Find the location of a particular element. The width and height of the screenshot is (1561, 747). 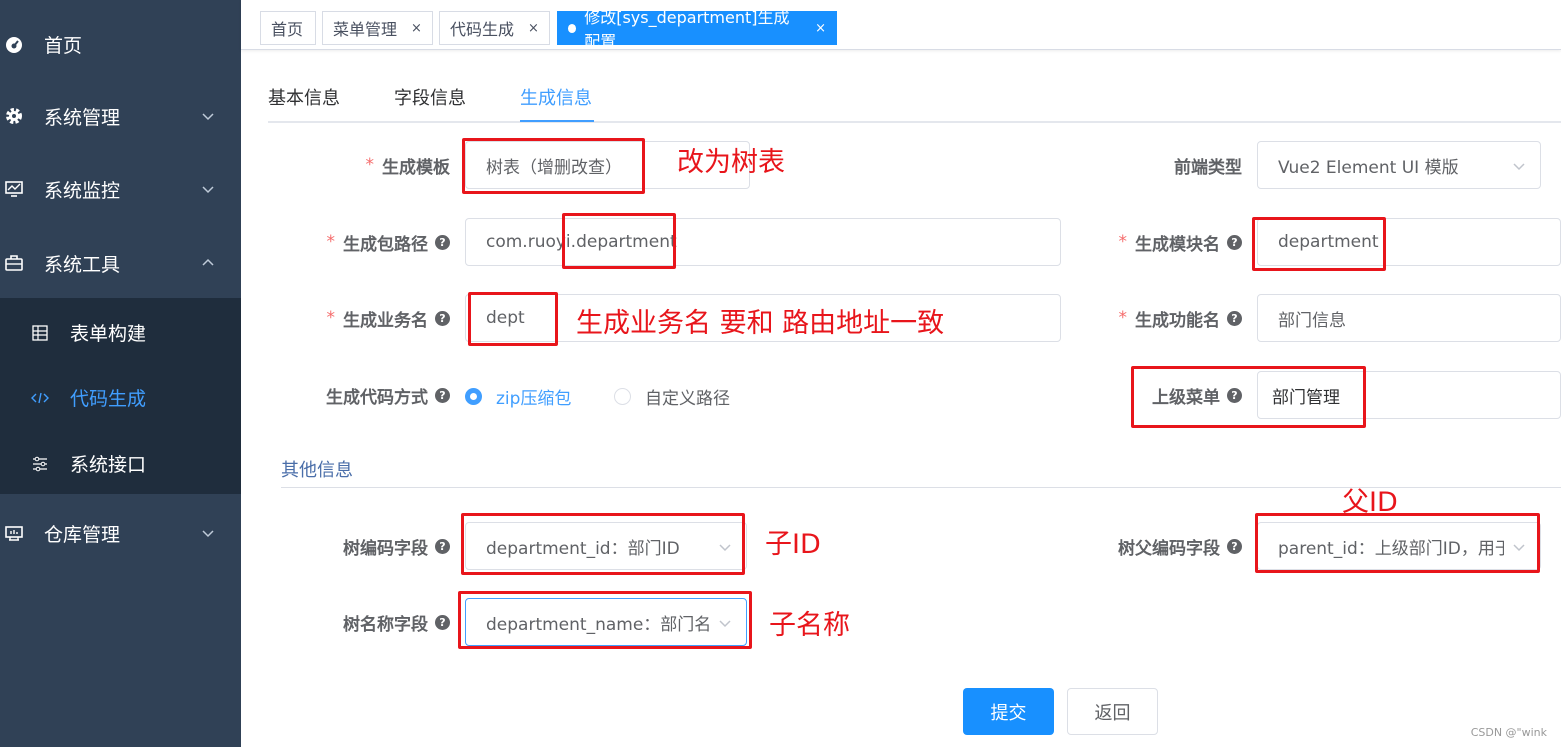

module-label: * 生成模块名 ? is located at coordinates (1156, 242).